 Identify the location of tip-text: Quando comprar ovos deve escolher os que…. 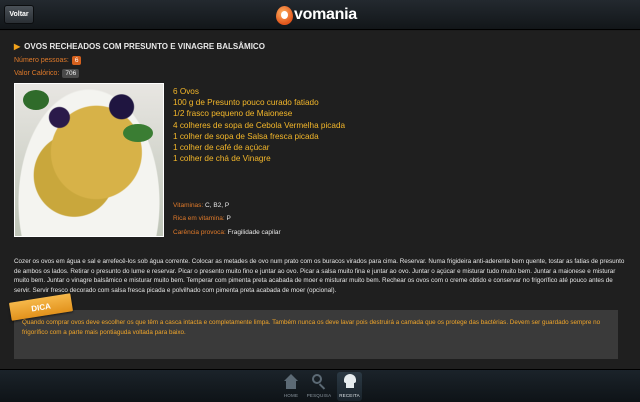
(311, 327).